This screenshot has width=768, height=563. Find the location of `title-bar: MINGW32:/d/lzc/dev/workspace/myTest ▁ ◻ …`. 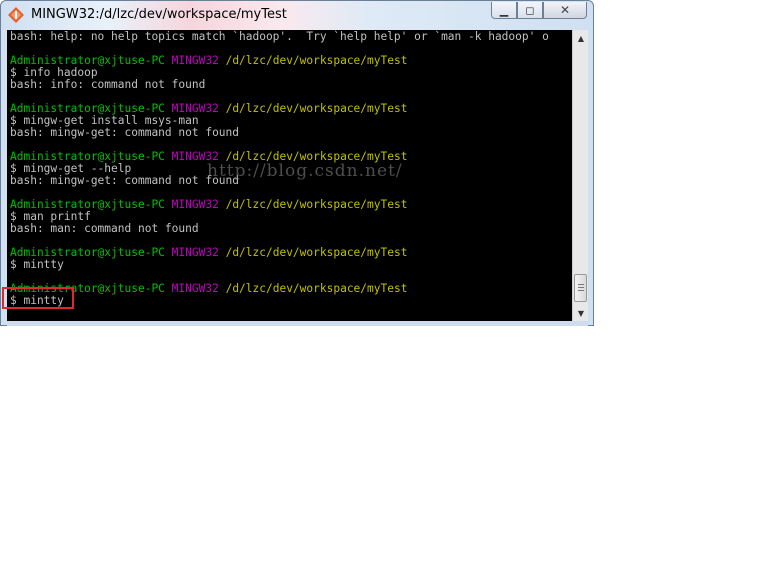

title-bar: MINGW32:/d/lzc/dev/workspace/myTest ▁ ◻ … is located at coordinates (297, 15).